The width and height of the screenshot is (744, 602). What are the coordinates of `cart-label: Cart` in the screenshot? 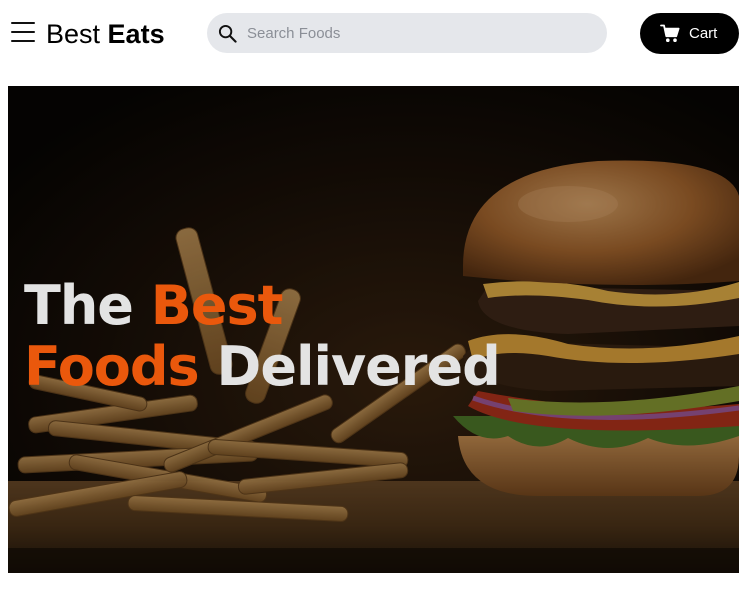 It's located at (703, 33).